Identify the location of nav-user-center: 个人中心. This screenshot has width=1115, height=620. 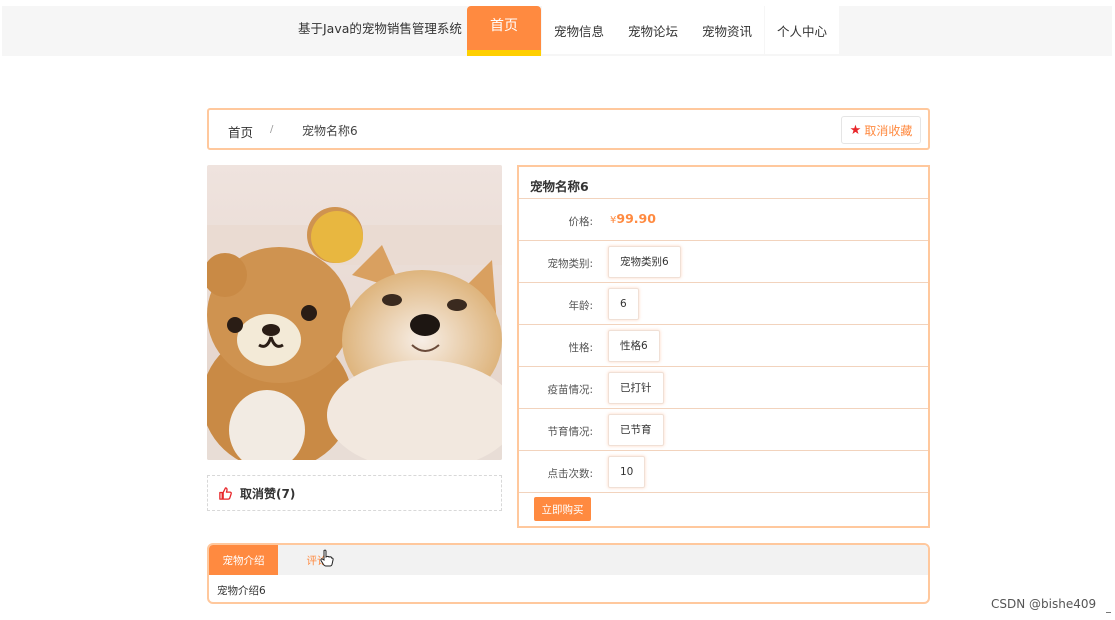
(802, 30).